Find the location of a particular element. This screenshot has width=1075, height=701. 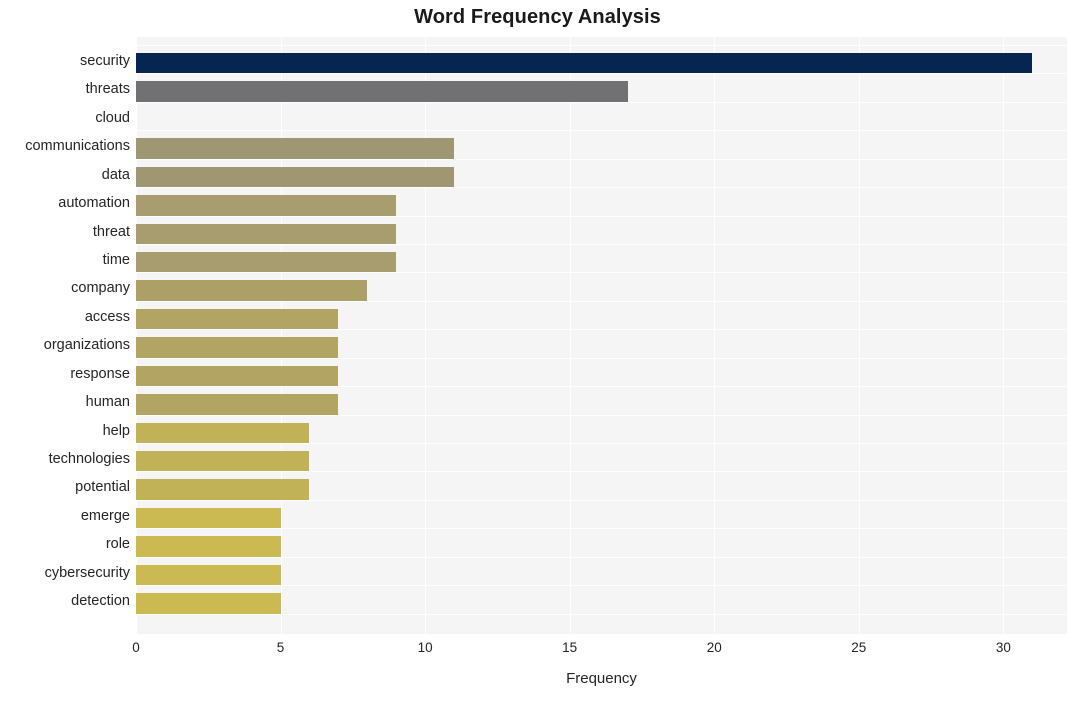

y-axis-tick-label: automation is located at coordinates (94, 203).